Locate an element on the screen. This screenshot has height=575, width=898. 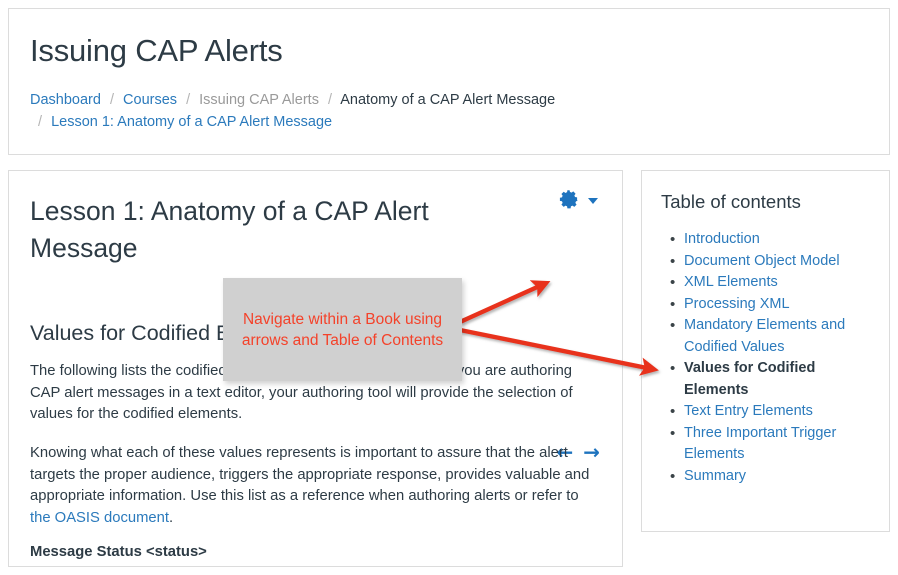
list-item: Mandatory Elements and Codified Values is located at coordinates (772, 336).